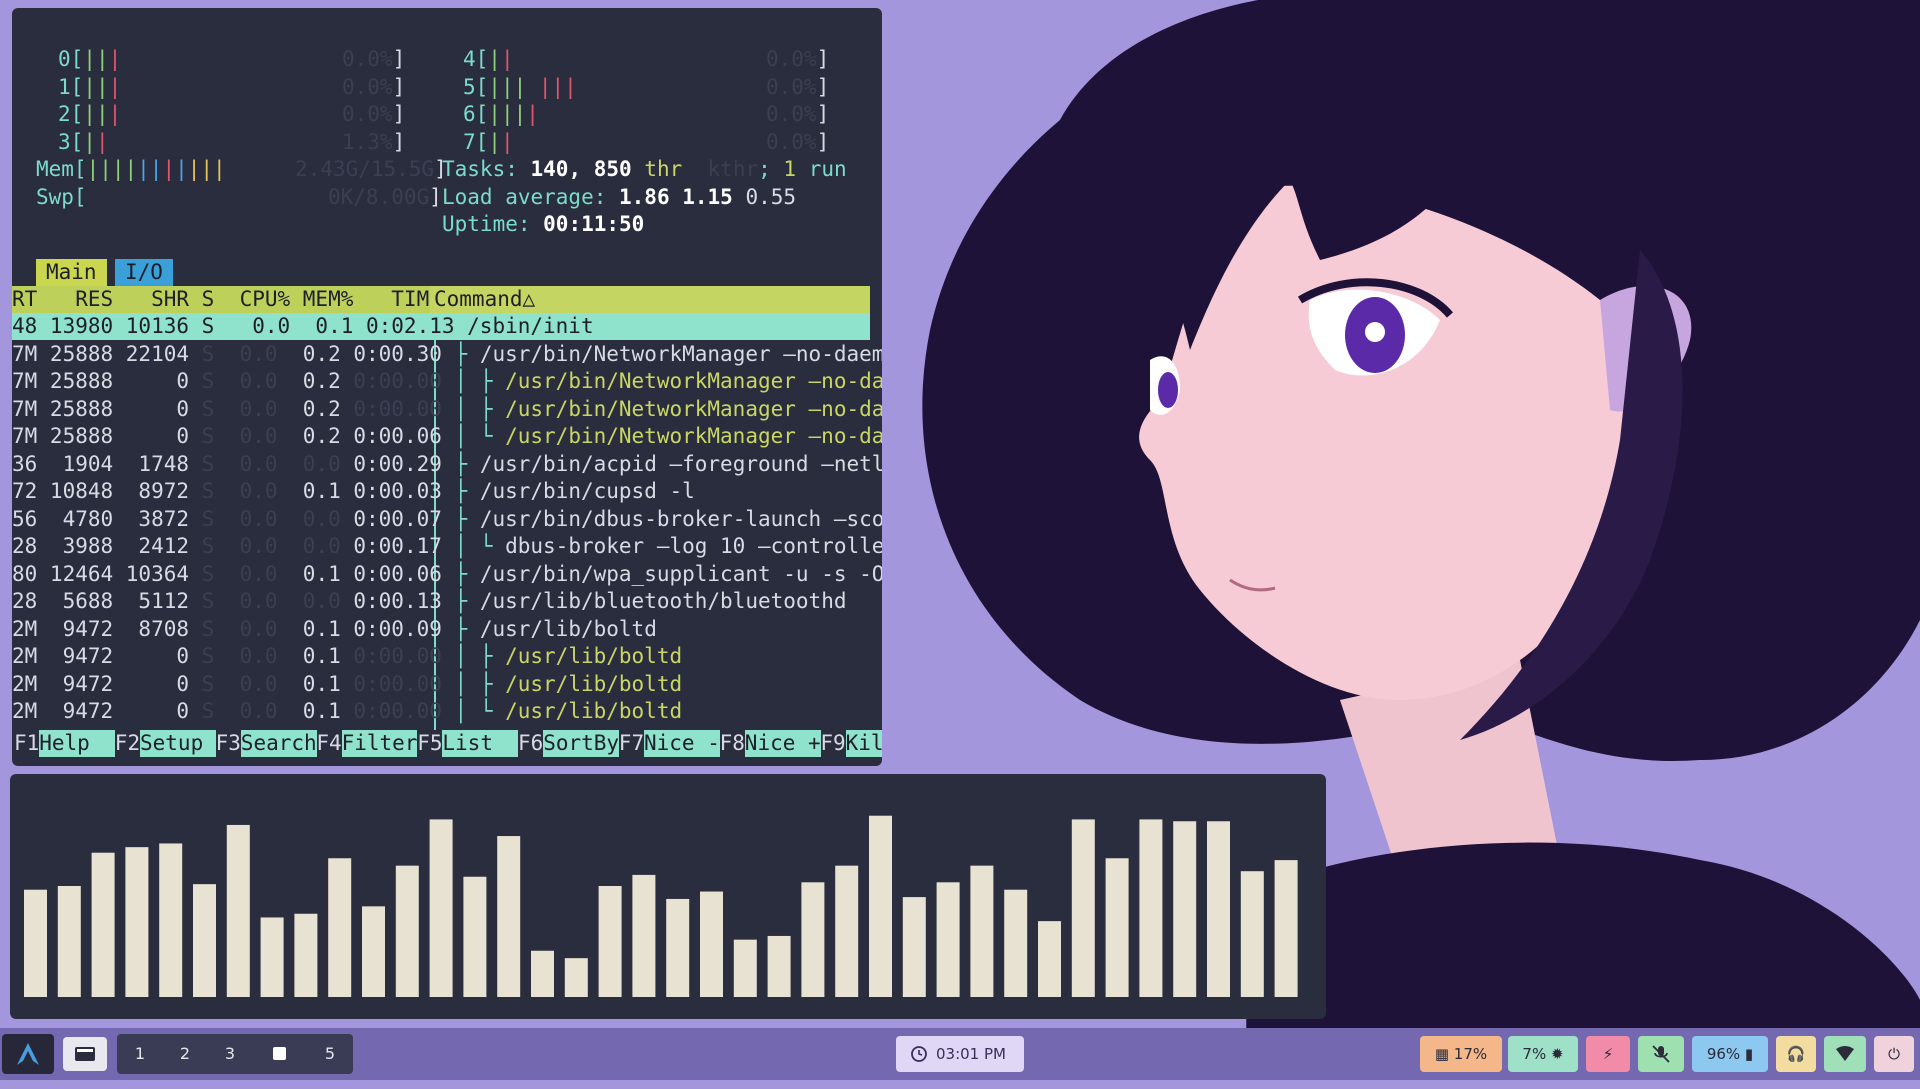  I want to click on workspace-switcher: 1 2 3 5, so click(235, 1054).